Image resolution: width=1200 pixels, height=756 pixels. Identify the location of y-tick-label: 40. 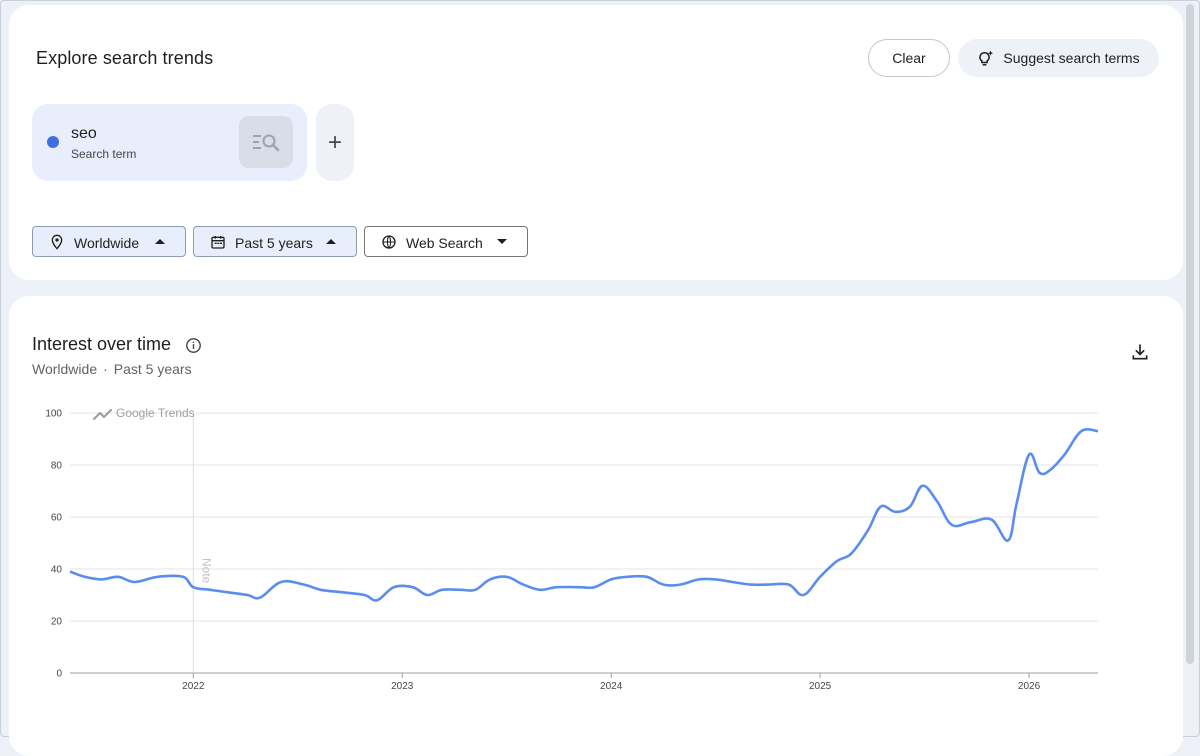
(57, 570).